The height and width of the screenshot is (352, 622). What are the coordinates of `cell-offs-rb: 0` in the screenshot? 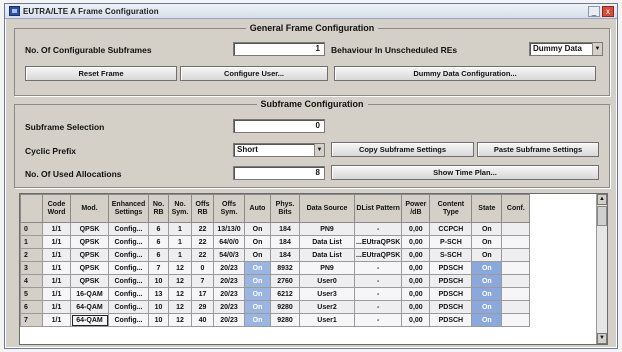 It's located at (202, 268).